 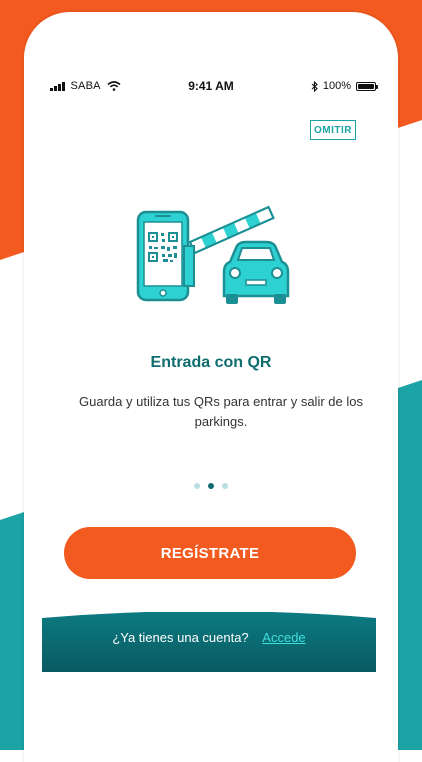 What do you see at coordinates (210, 553) in the screenshot?
I see `register-button: REGÍSTRATE` at bounding box center [210, 553].